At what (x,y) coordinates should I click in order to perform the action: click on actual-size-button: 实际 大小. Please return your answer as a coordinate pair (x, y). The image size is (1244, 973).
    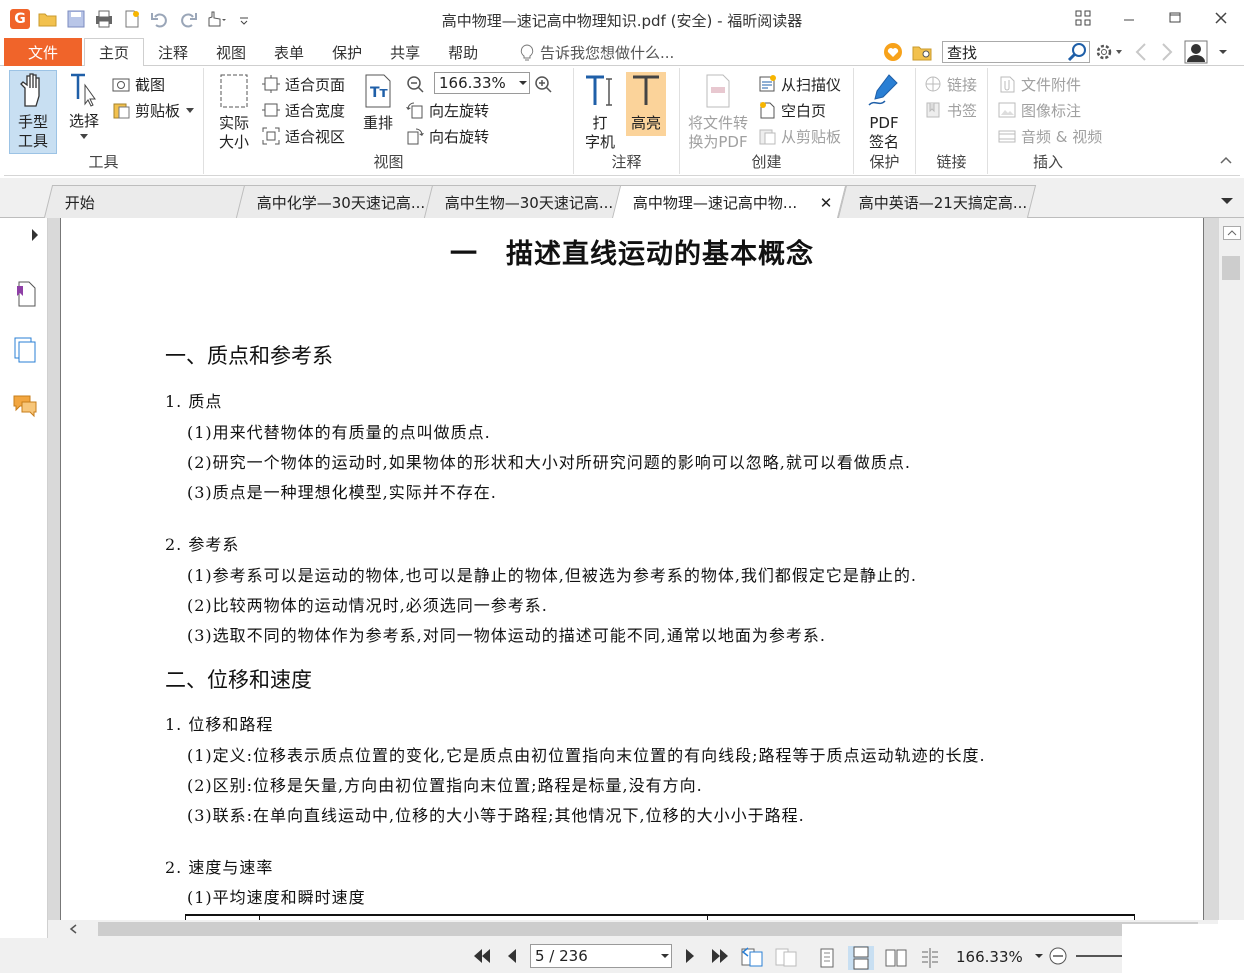
    Looking at the image, I should click on (234, 114).